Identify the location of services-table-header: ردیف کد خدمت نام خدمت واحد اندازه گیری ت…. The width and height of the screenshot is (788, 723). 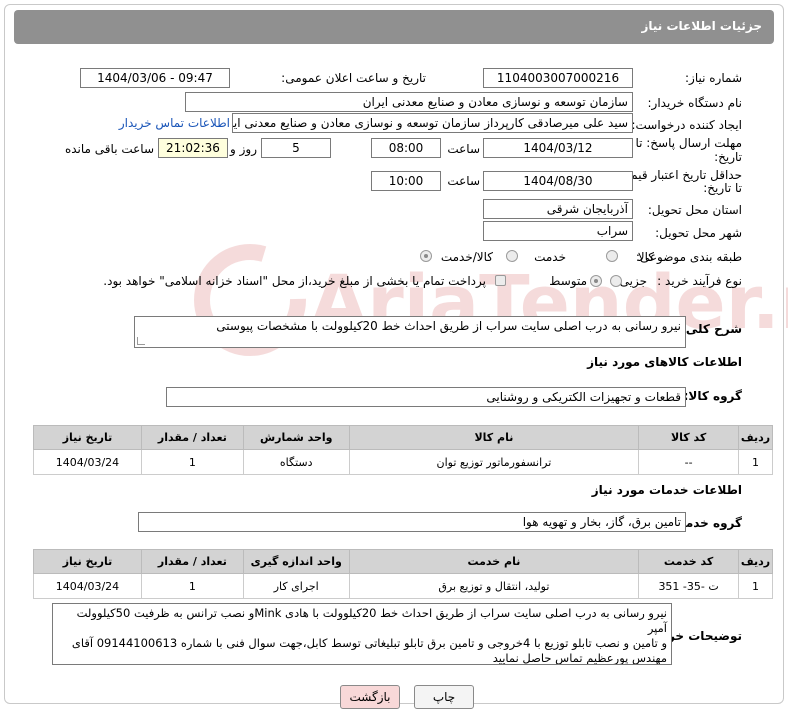
(403, 561).